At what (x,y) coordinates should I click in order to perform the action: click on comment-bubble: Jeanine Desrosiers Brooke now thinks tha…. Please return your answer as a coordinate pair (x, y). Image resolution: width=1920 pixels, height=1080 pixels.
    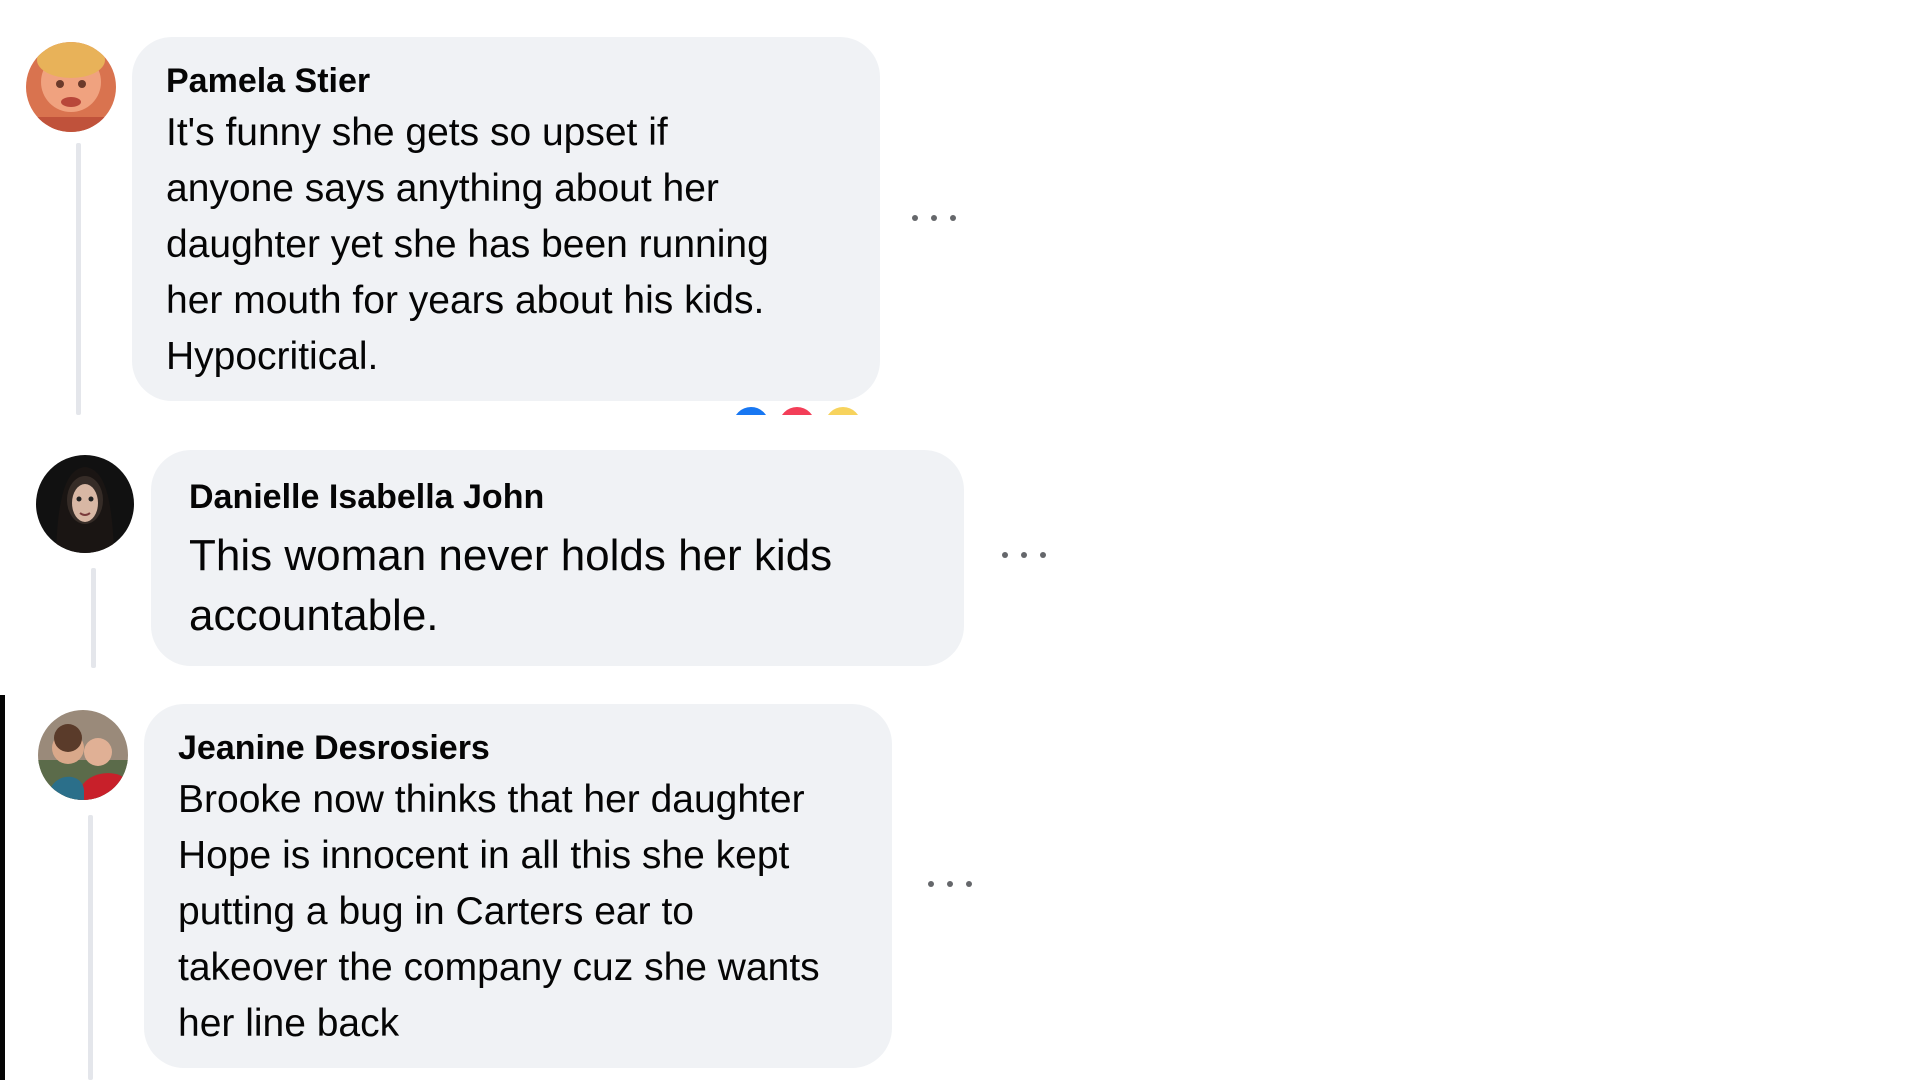
    Looking at the image, I should click on (518, 886).